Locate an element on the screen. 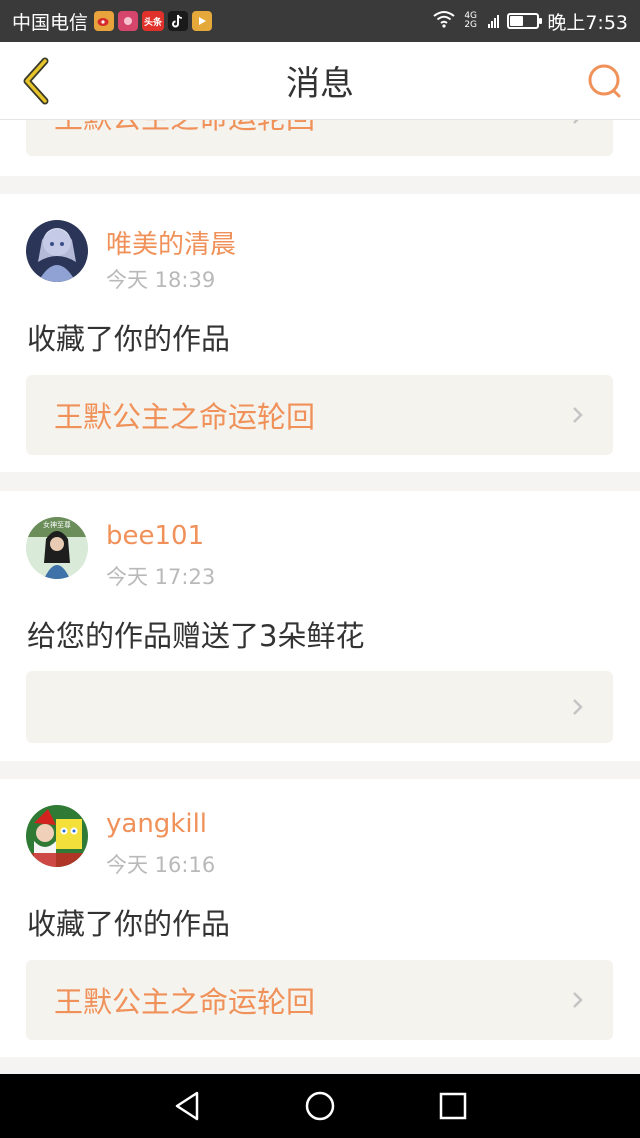  triangle-back-icon is located at coordinates (186, 1106).